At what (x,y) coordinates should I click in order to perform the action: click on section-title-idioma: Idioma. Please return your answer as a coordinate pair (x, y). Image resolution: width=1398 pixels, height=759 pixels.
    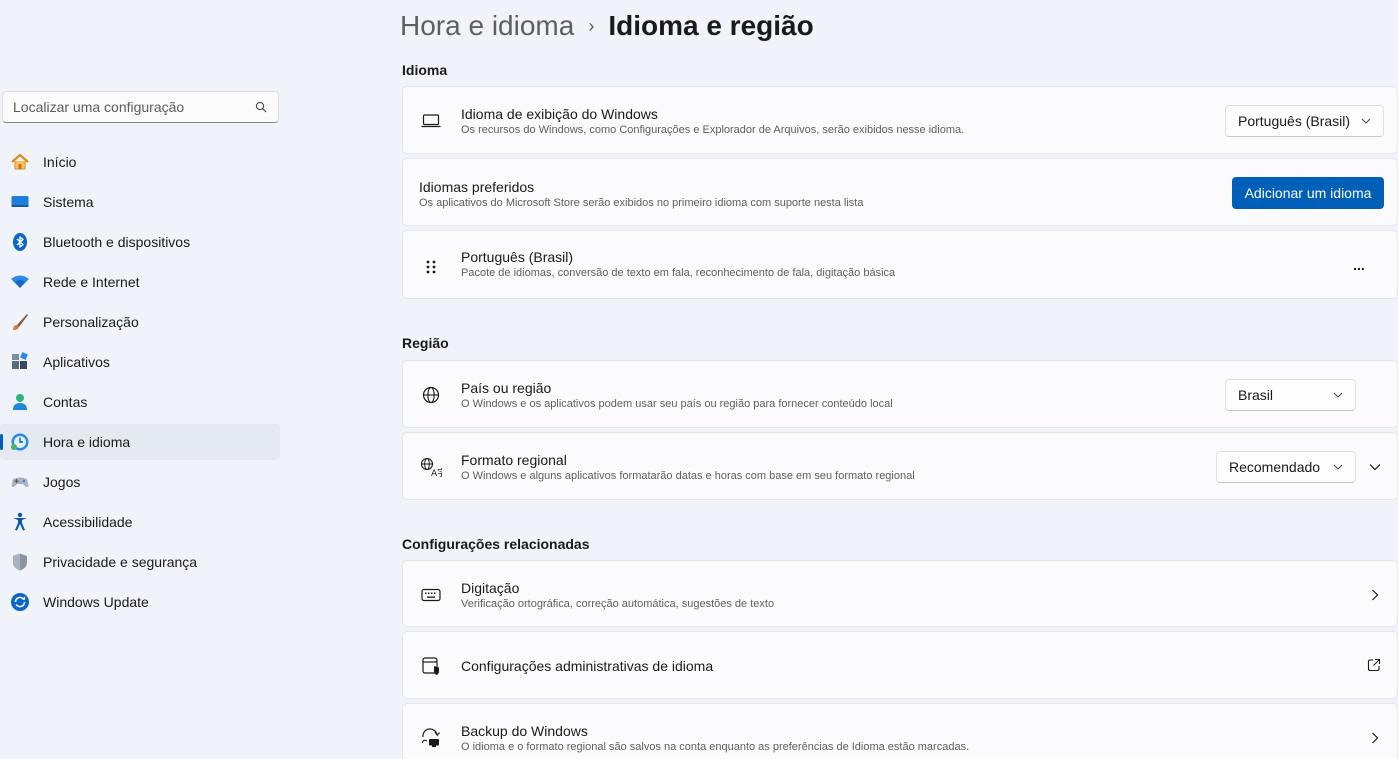
    Looking at the image, I should click on (425, 70).